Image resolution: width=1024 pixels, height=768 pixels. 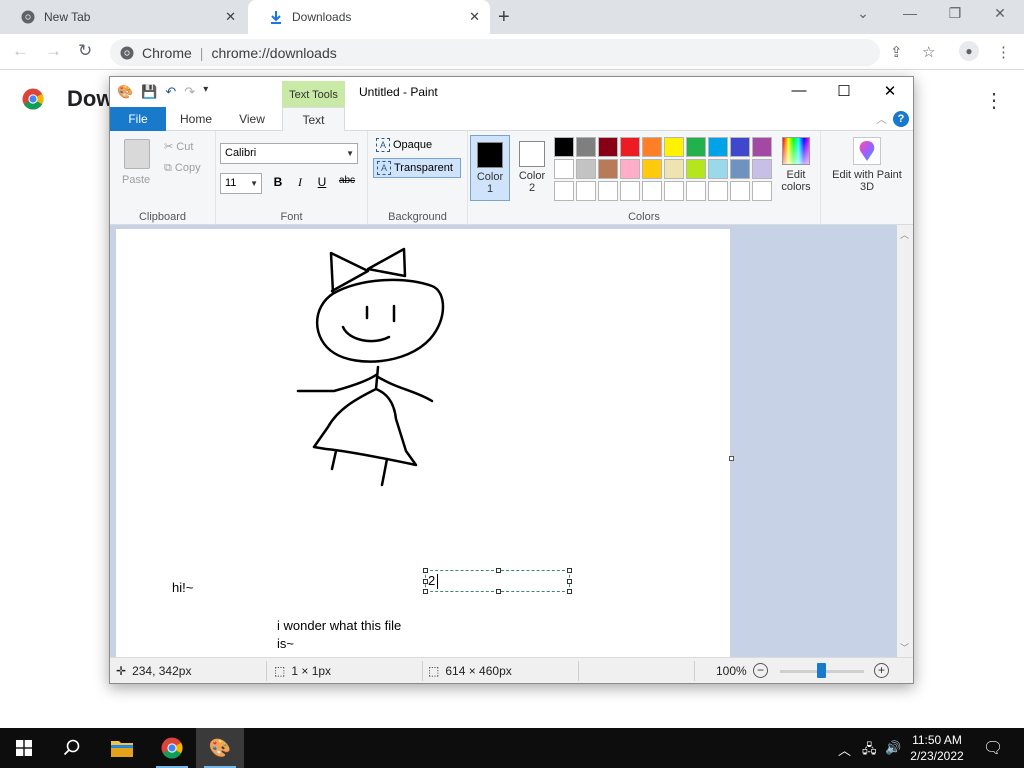 I want to click on transparent-button: A Transparent, so click(x=417, y=168).